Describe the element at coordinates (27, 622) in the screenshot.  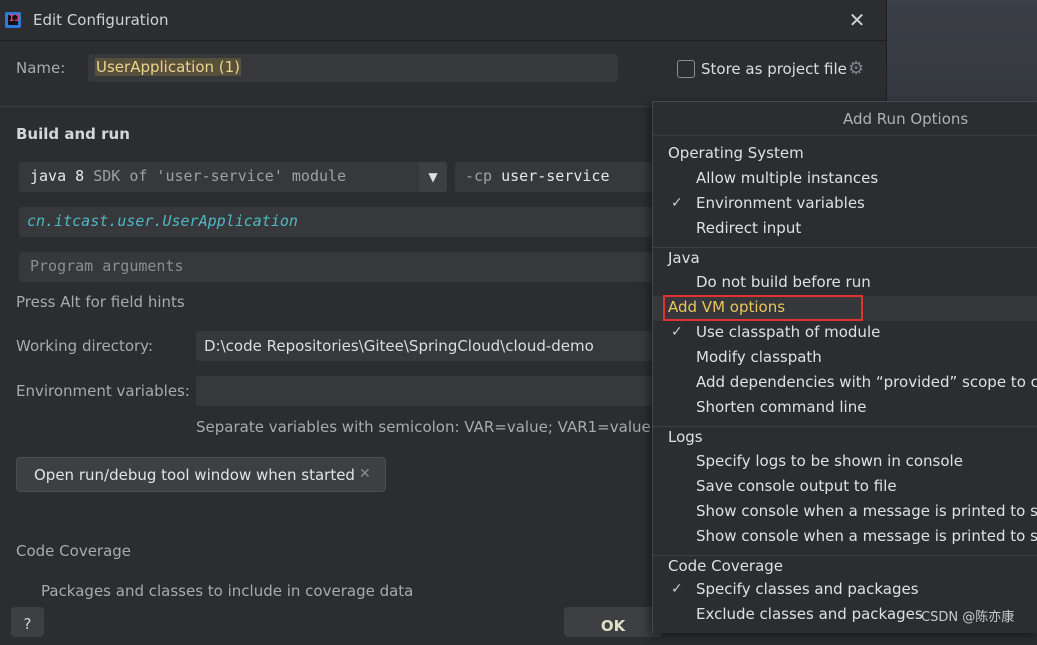
I see `help-button: ?` at that location.